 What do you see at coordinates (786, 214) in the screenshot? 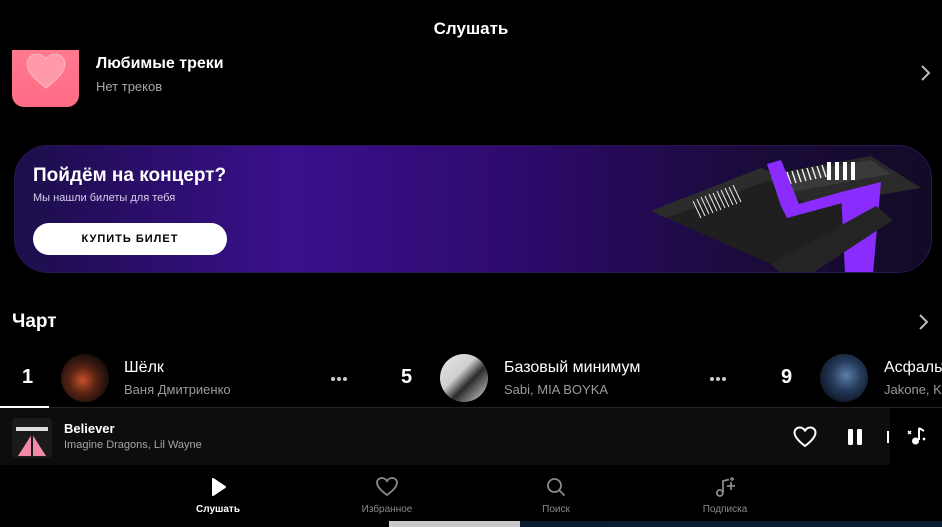
I see `tickets-illustration` at bounding box center [786, 214].